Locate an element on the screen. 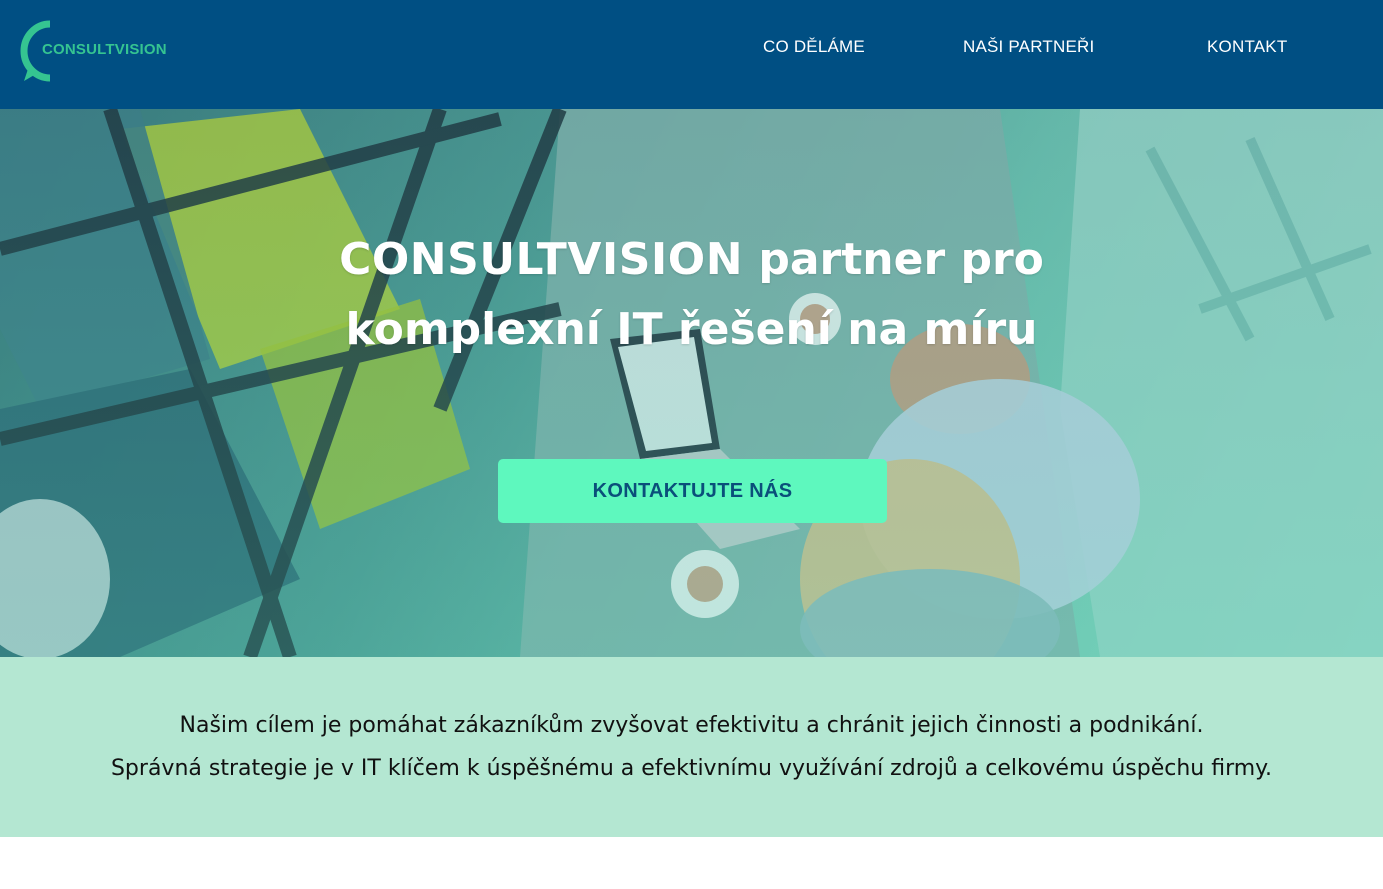 Image resolution: width=1383 pixels, height=889 pixels. hero-title-rest: partner pro is located at coordinates (901, 259).